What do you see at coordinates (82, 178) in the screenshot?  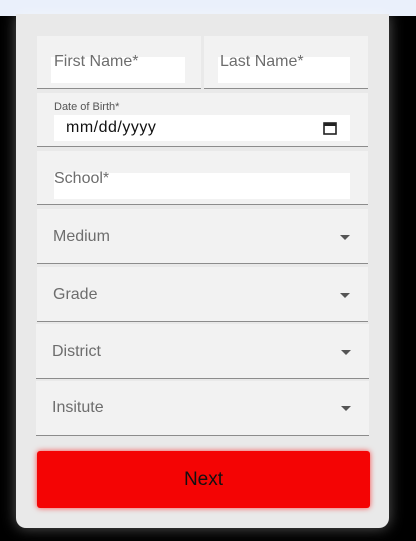 I see `school-placeholder: School*` at bounding box center [82, 178].